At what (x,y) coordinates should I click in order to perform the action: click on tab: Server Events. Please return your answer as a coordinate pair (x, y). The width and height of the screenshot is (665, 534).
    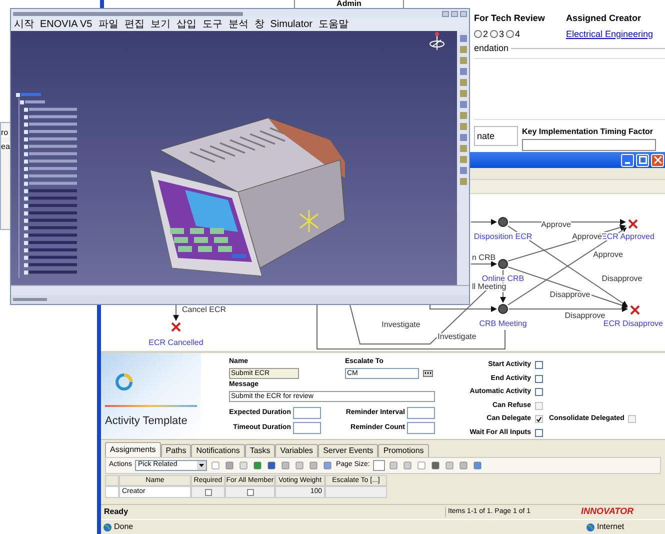
    Looking at the image, I should click on (348, 450).